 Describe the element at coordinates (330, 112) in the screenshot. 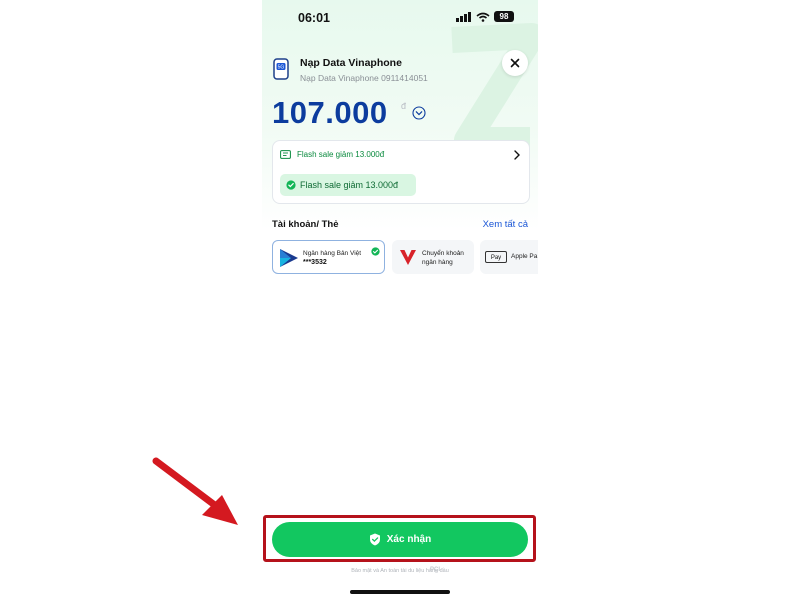

I see `amount-value: 107.000` at that location.